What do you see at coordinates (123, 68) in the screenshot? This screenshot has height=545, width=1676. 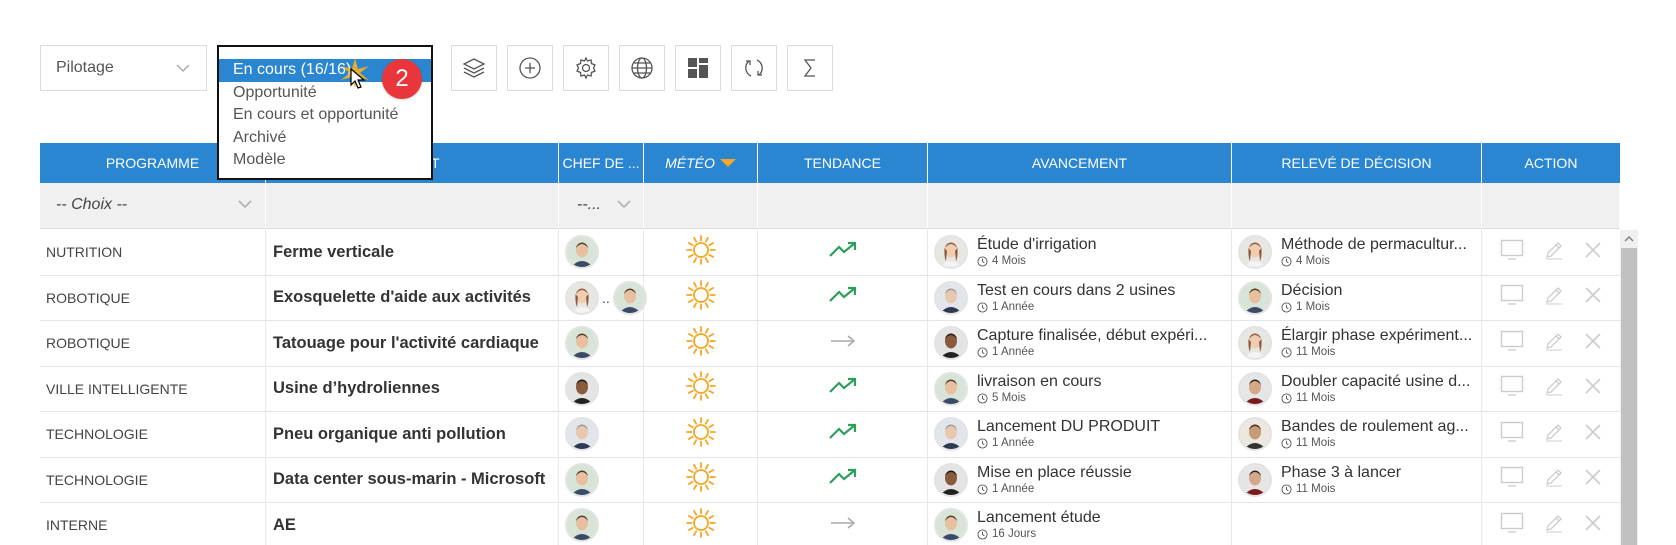 I see `pilotage-select: Pilotage` at bounding box center [123, 68].